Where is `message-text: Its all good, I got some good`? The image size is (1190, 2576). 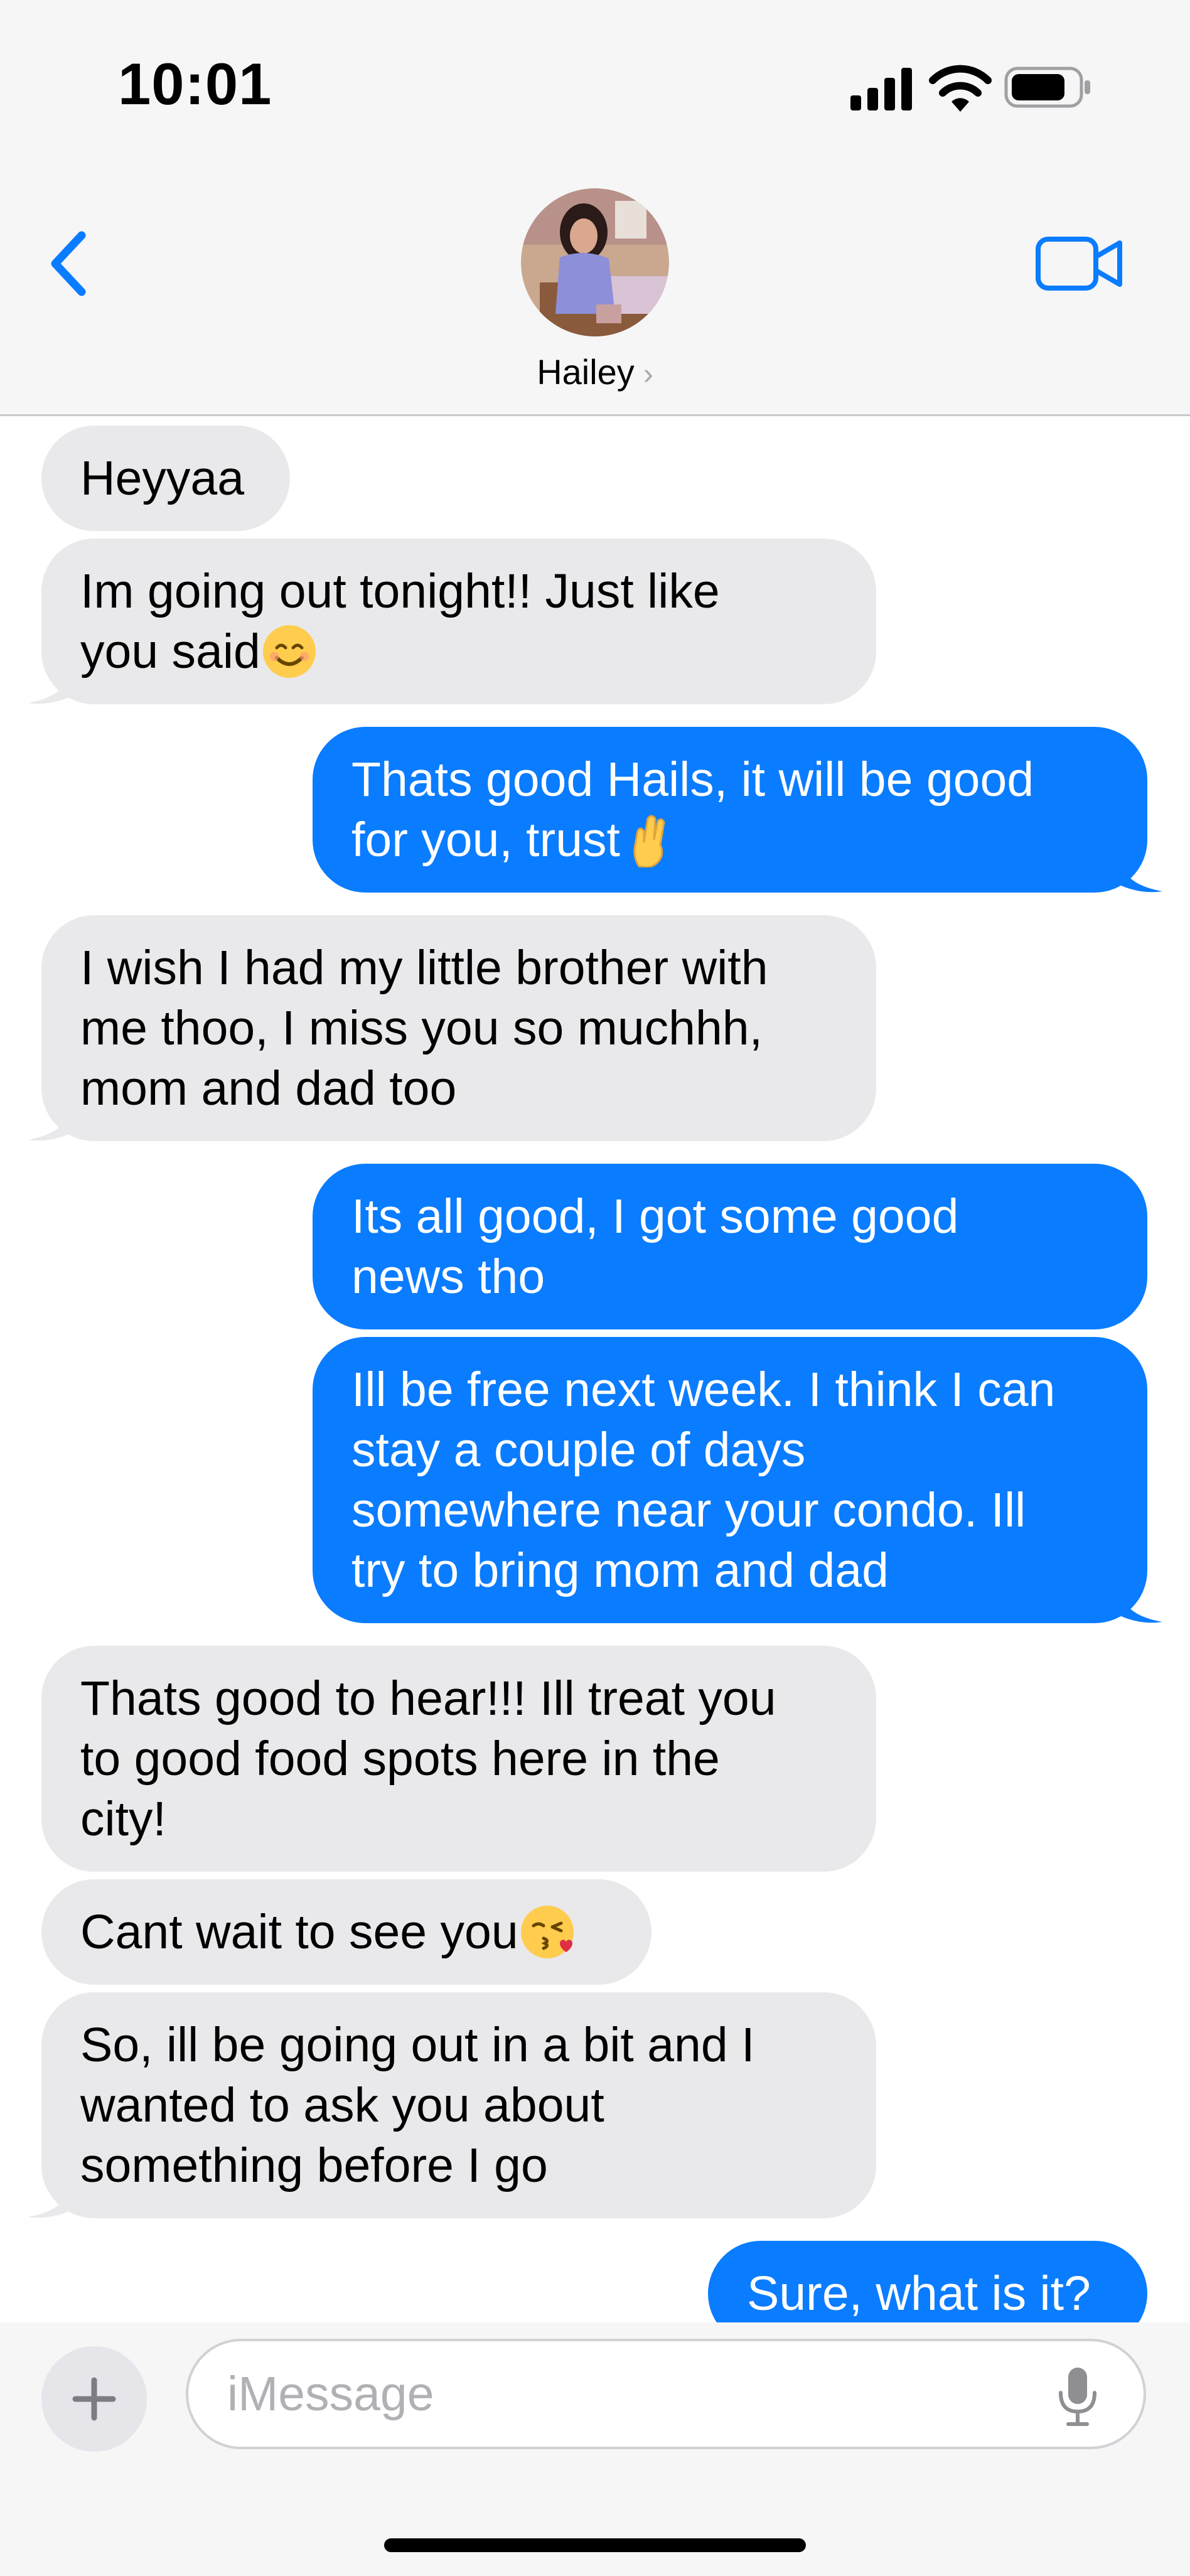 message-text: Its all good, I got some good is located at coordinates (655, 1216).